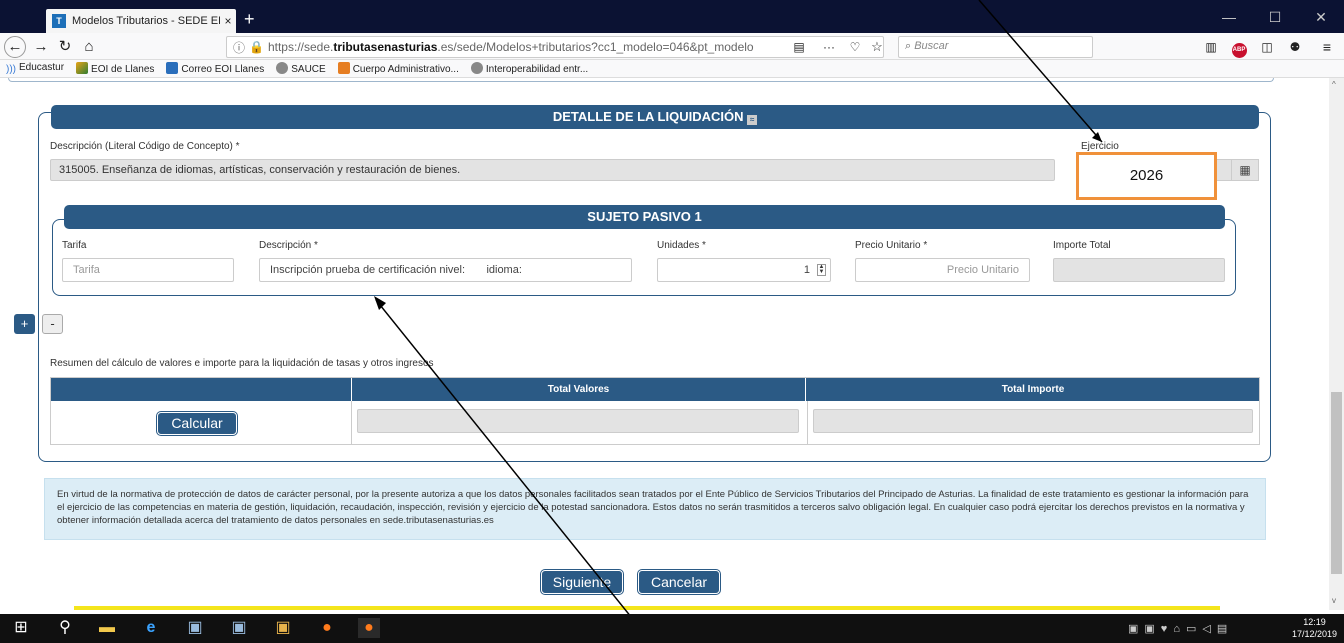 The width and height of the screenshot is (1344, 643). Describe the element at coordinates (1334, 84) in the screenshot. I see `scroll-up-icon: ^` at that location.